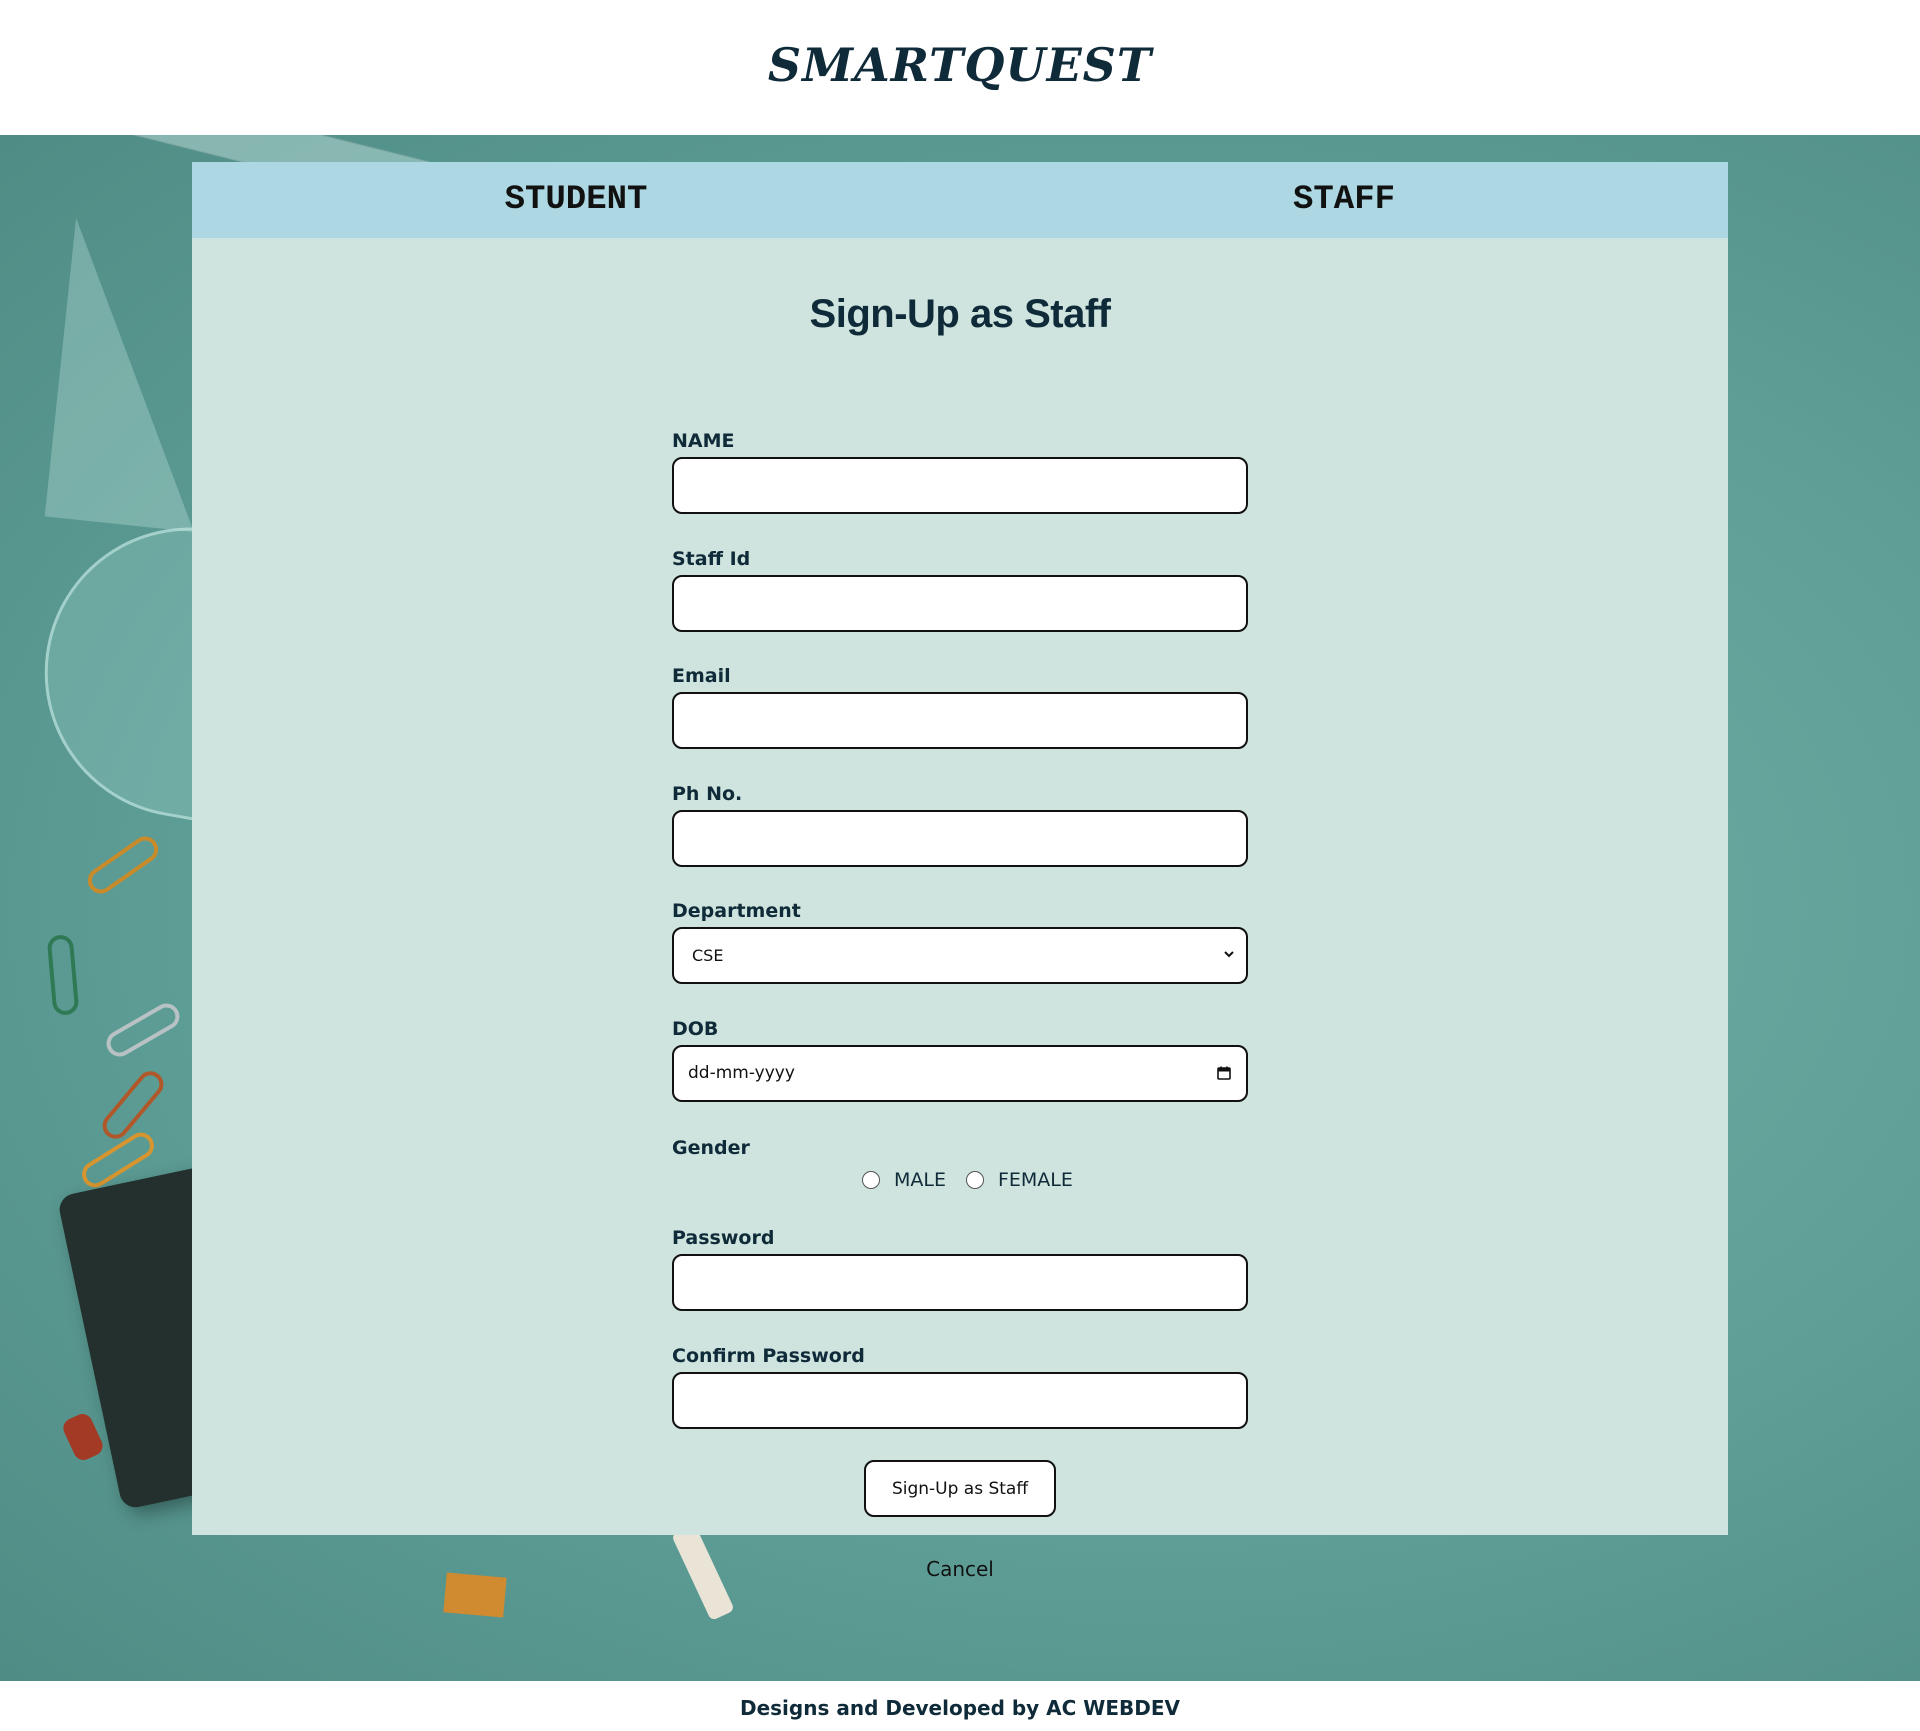  I want to click on footer-credit: Designs and Developed by AC WEBDEV, so click(960, 1708).